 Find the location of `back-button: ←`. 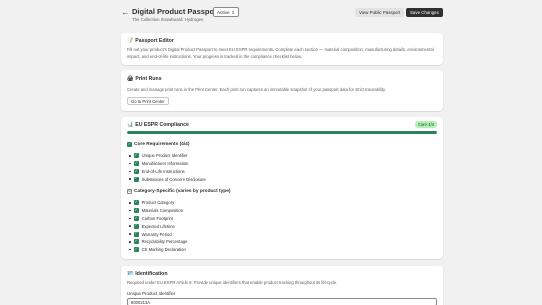

back-button: ← is located at coordinates (125, 12).